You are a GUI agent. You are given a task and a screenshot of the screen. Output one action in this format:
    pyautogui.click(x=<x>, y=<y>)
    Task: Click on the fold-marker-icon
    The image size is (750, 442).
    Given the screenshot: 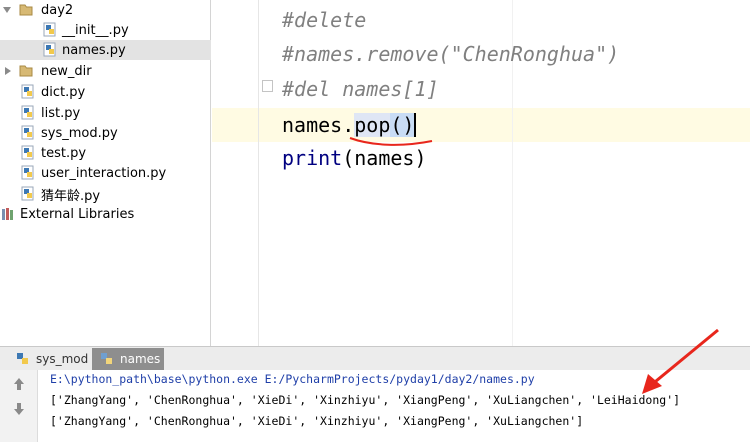 What is the action you would take?
    pyautogui.click(x=267, y=86)
    